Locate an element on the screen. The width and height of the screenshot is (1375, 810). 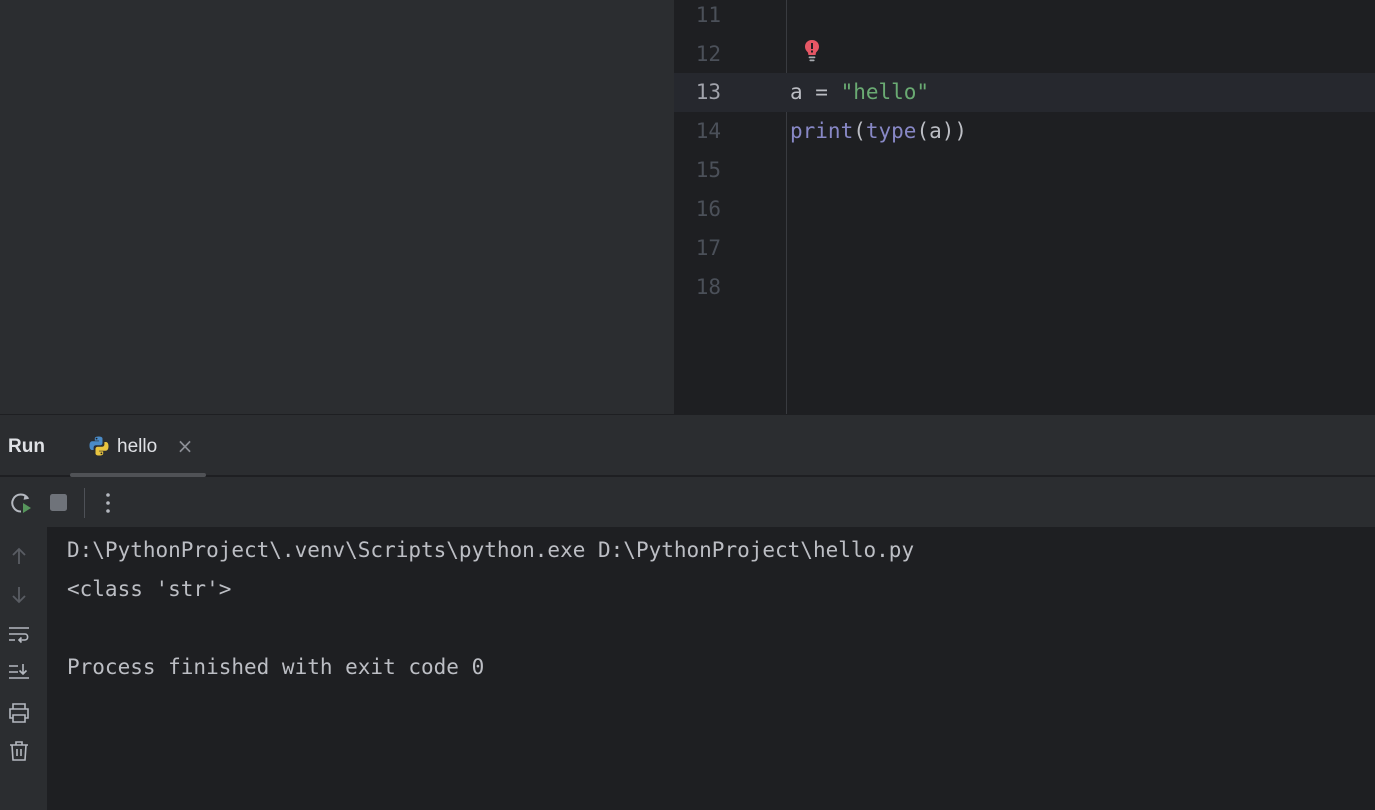
run-tab-label: hello is located at coordinates (137, 446).